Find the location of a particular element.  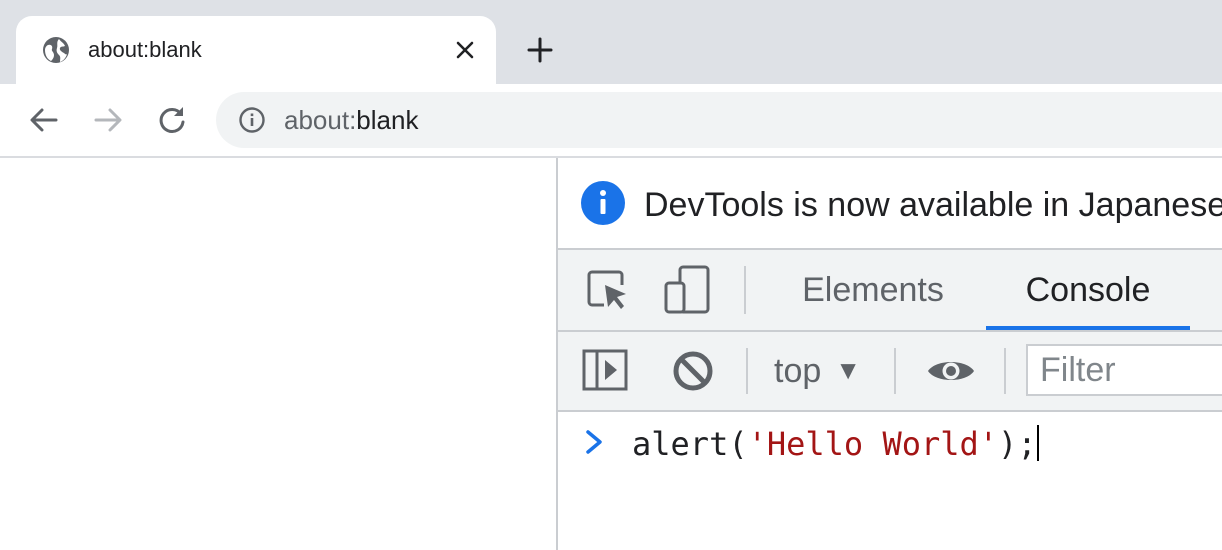

tab-console: Console is located at coordinates (1088, 290).